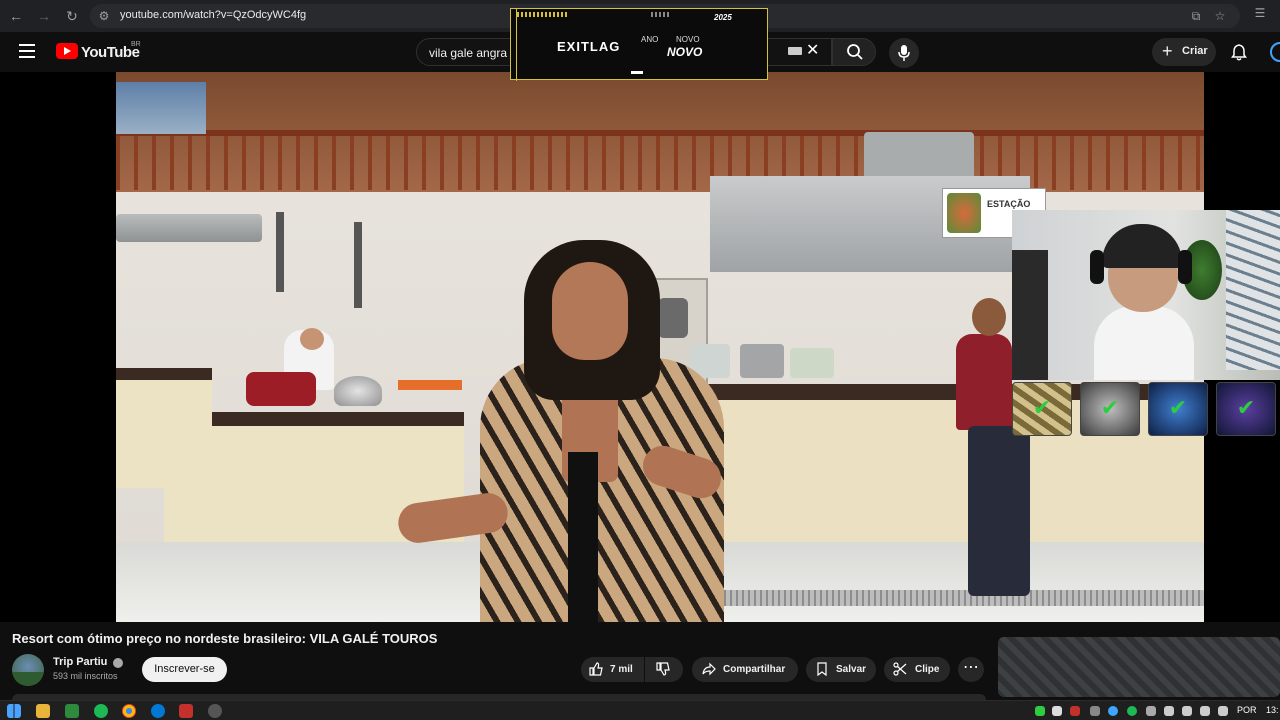 This screenshot has width=1280, height=720. What do you see at coordinates (621, 669) in the screenshot?
I see `like-count: 7 mil` at bounding box center [621, 669].